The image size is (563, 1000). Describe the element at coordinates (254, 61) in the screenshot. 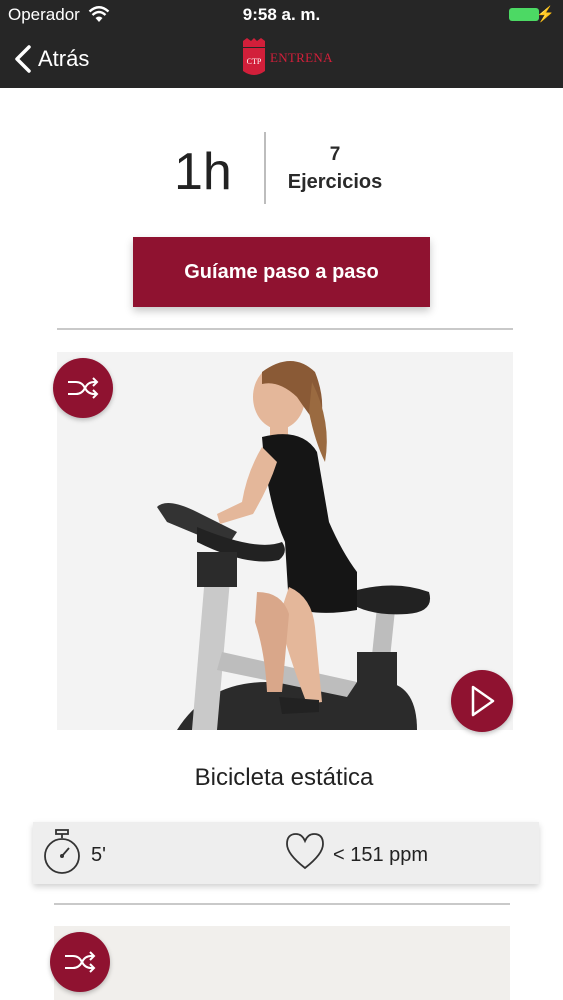

I see `svg-text: CTP` at that location.